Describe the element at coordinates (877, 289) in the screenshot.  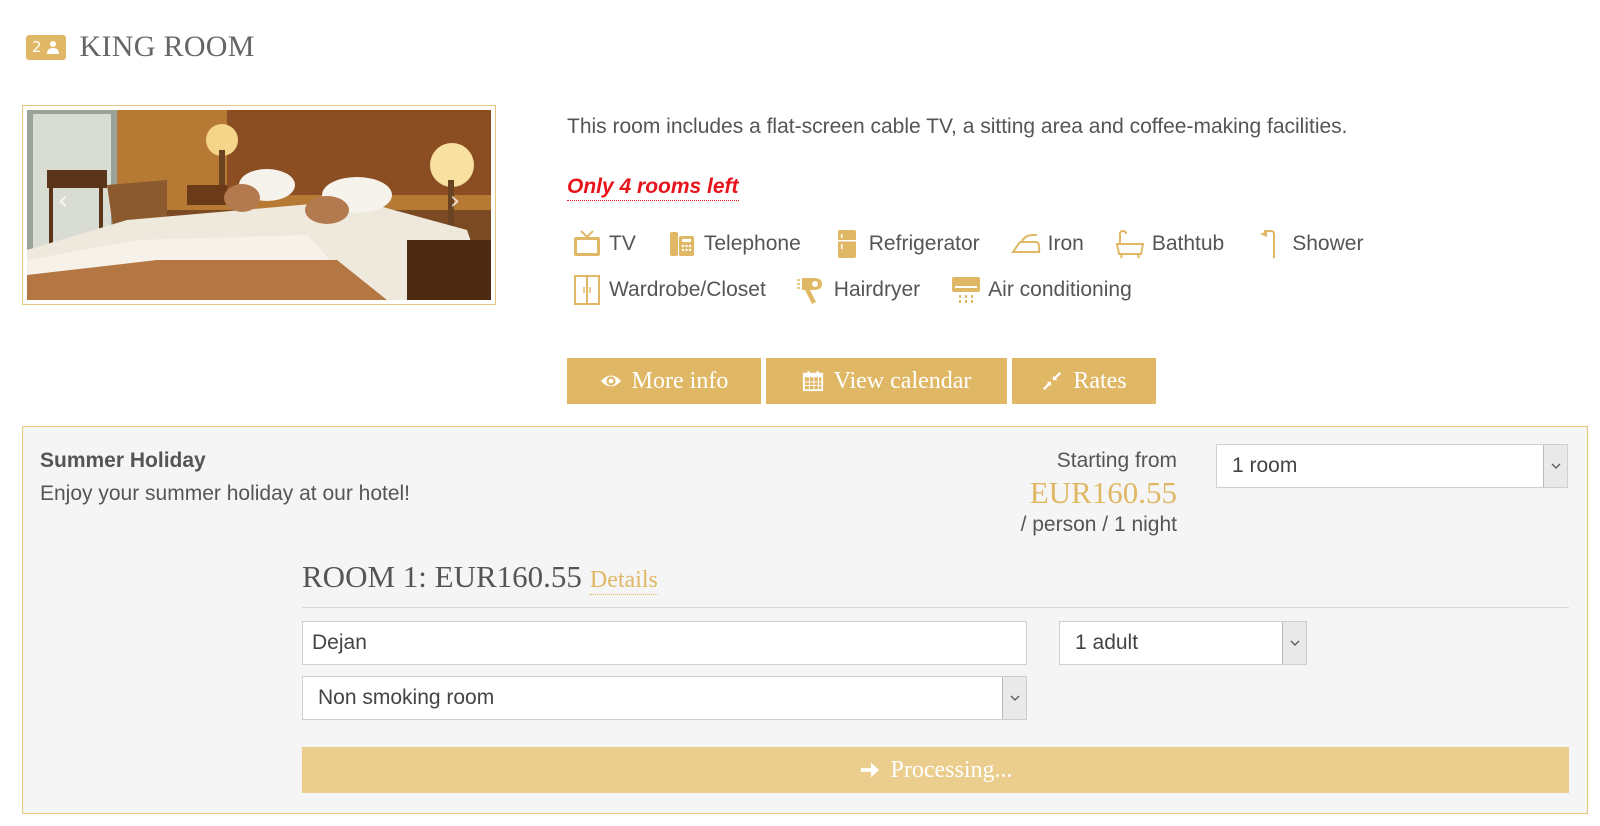
I see `amenity-label: Hairdryer` at that location.